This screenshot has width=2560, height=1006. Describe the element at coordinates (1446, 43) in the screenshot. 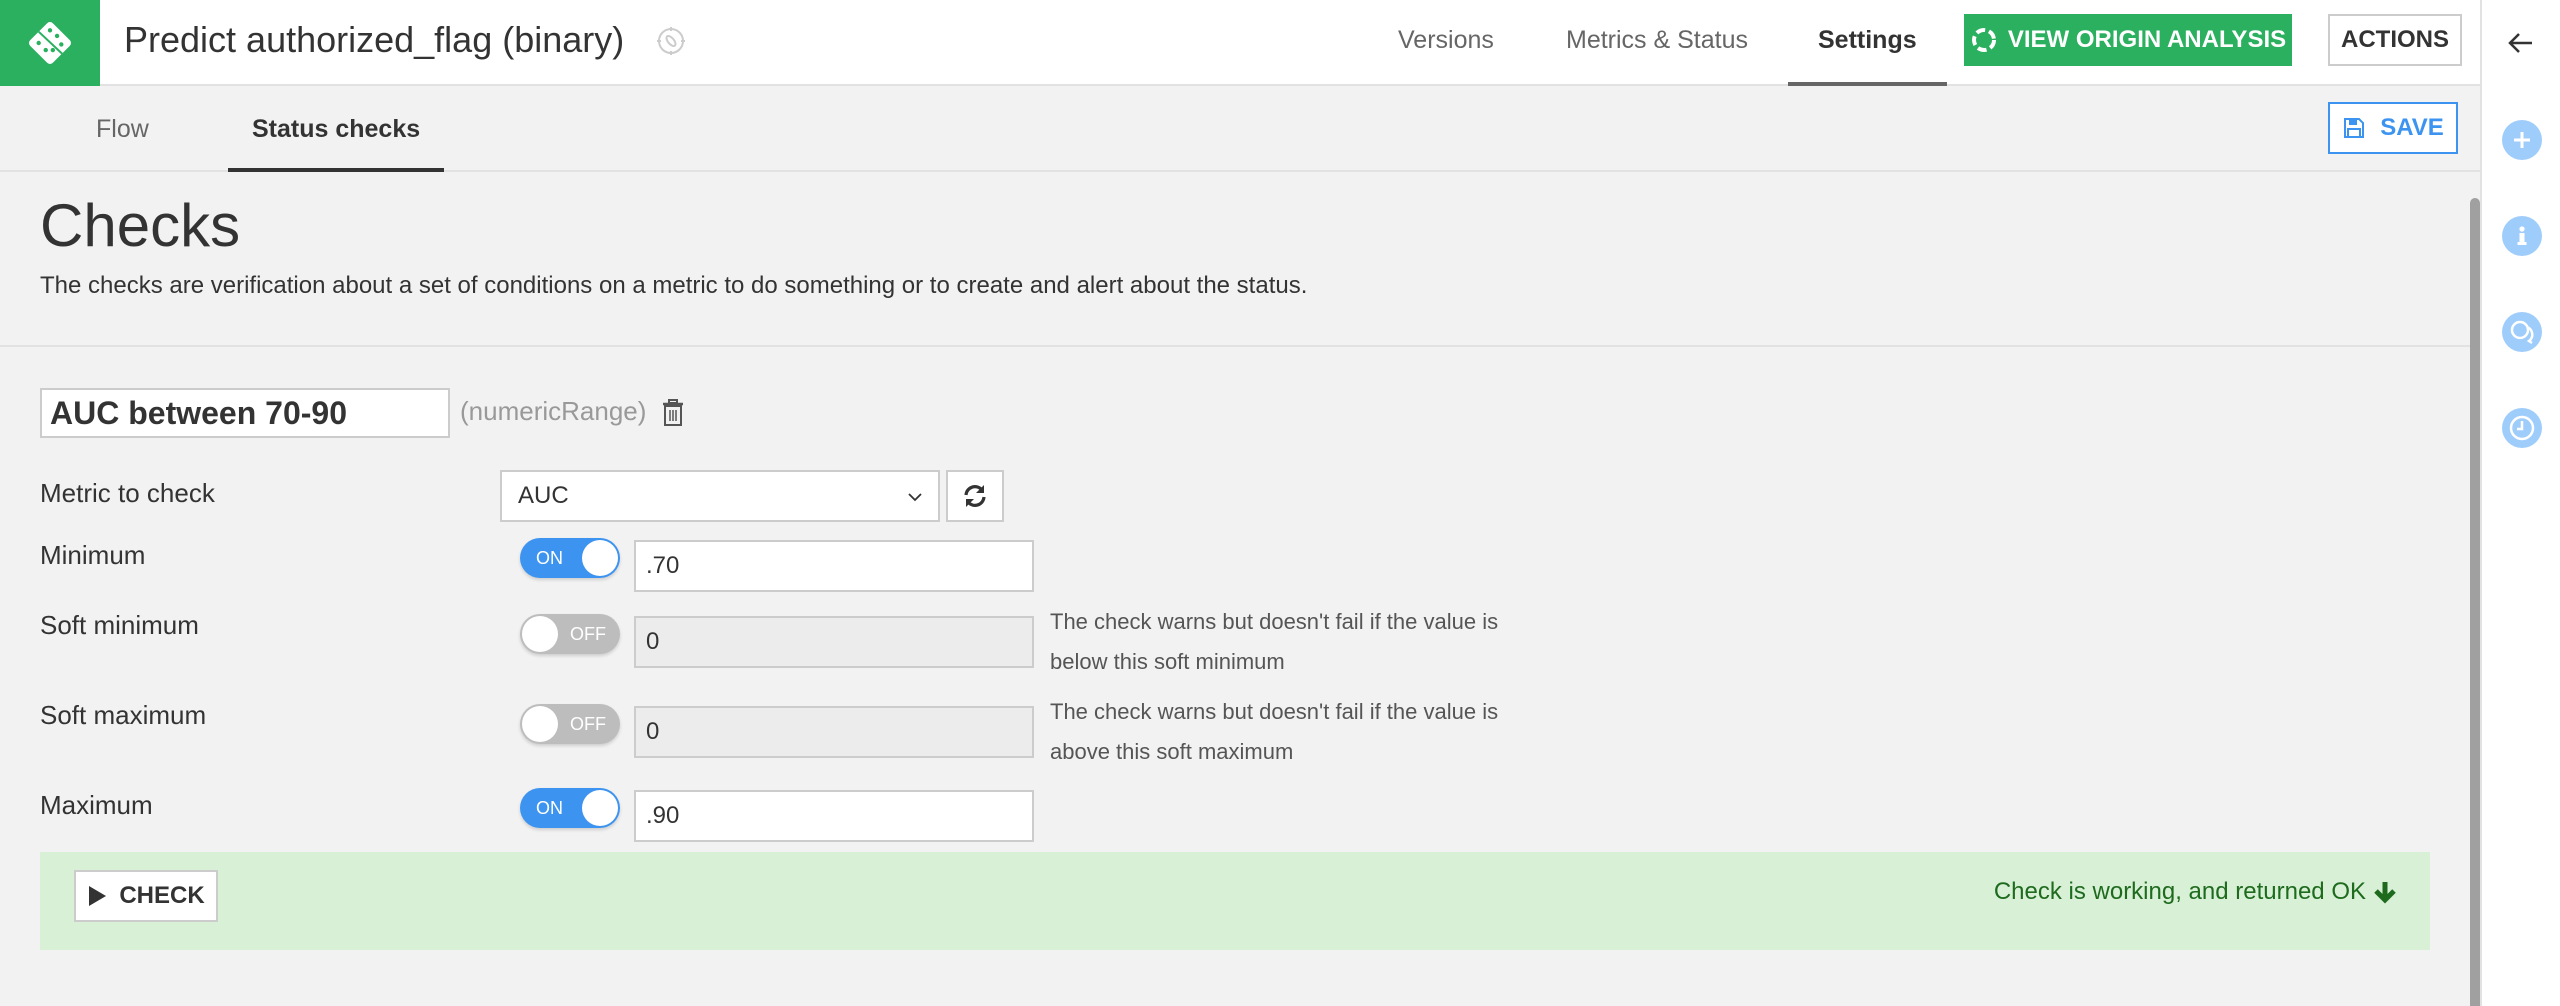

I see `nav-versions: Versions` at that location.